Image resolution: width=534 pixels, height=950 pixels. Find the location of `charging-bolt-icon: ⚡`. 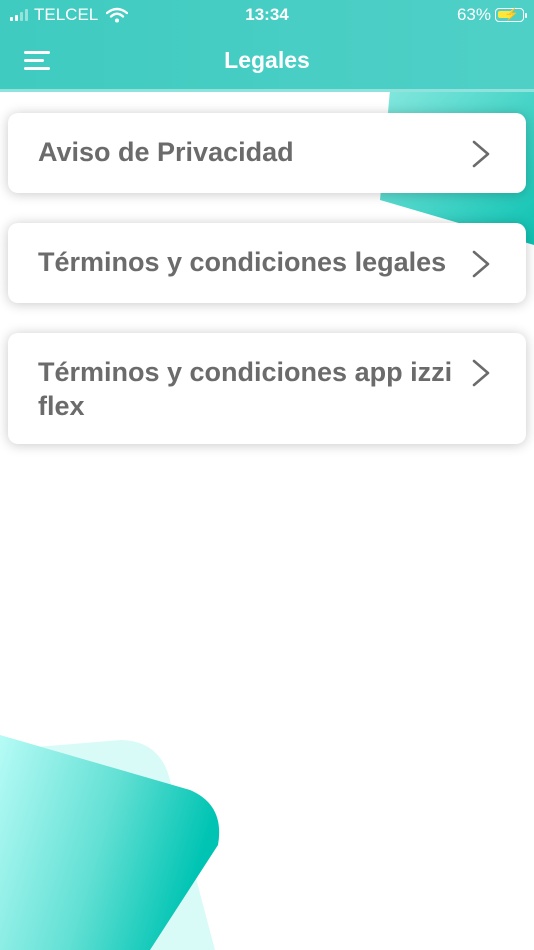

charging-bolt-icon: ⚡ is located at coordinates (511, 14).